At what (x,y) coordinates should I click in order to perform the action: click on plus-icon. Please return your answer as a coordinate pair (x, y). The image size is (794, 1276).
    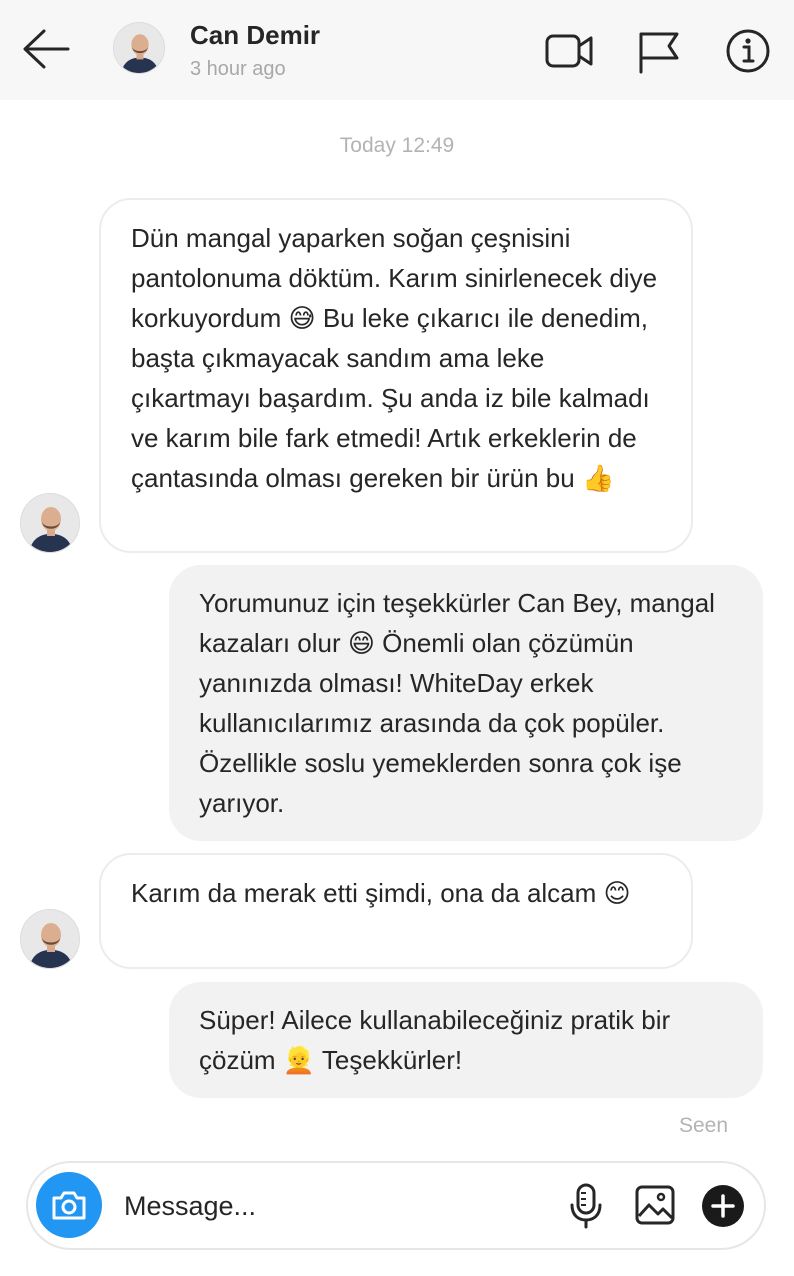
    Looking at the image, I should click on (723, 1206).